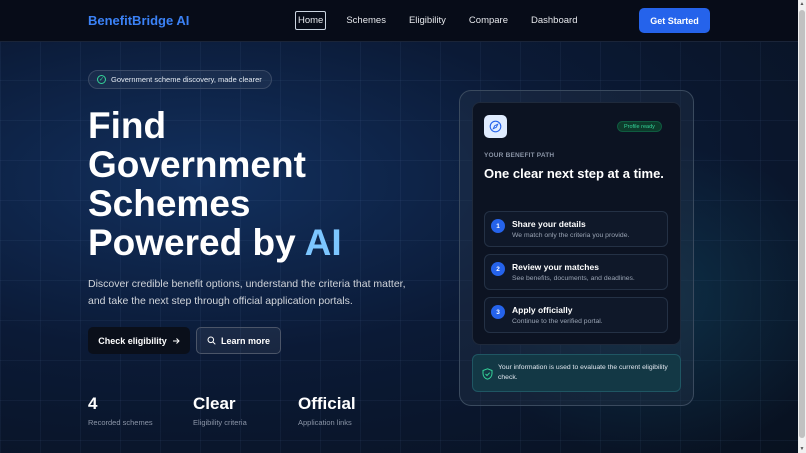 The width and height of the screenshot is (806, 453). I want to click on profile-status-badge: Profile ready, so click(639, 126).